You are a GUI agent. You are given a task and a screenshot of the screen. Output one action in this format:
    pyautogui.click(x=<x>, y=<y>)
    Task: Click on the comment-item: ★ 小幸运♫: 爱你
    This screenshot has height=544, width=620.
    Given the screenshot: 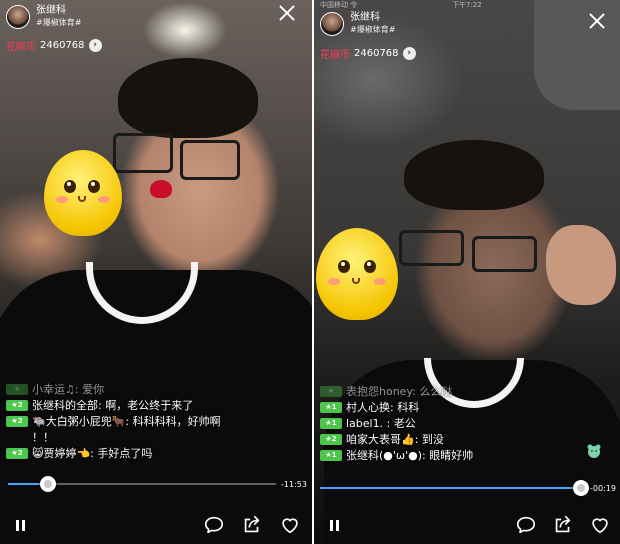 What is the action you would take?
    pyautogui.click(x=151, y=390)
    